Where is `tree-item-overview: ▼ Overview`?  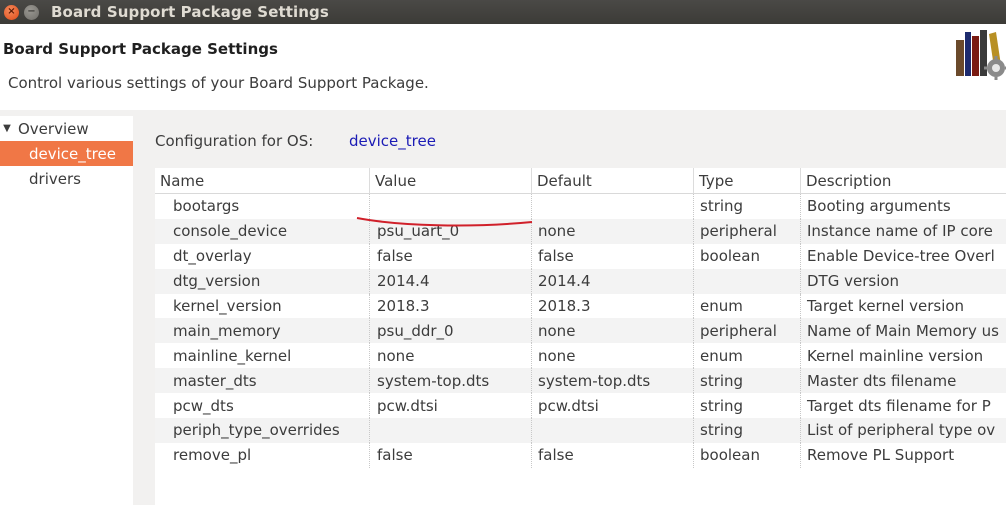
tree-item-overview: ▼ Overview is located at coordinates (66, 128).